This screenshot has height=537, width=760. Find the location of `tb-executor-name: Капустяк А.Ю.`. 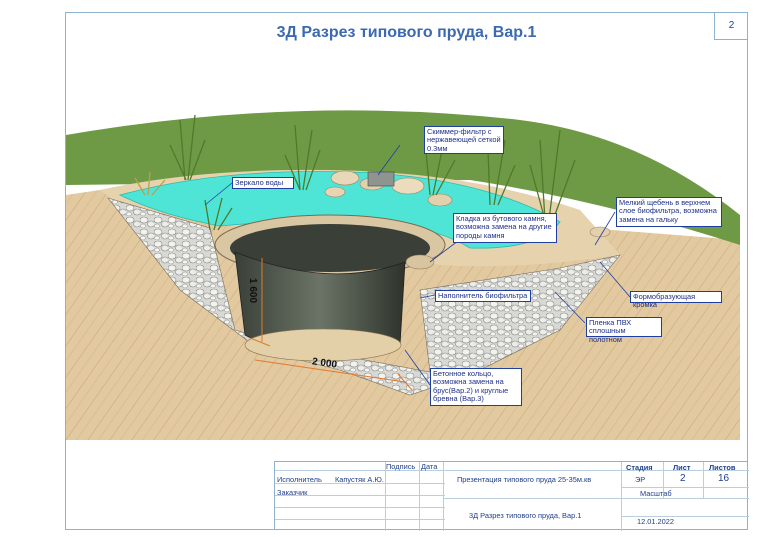

tb-executor-name: Капустяк А.Ю. is located at coordinates (359, 479).